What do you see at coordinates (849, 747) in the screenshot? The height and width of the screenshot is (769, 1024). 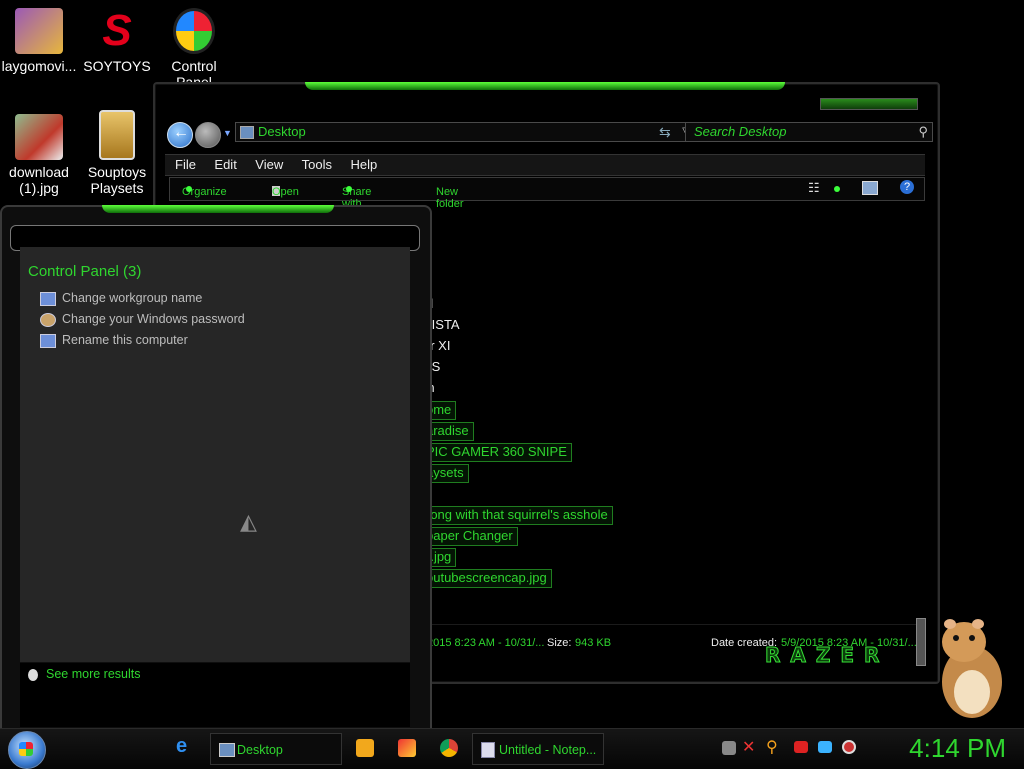 I see `speaker-icon` at bounding box center [849, 747].